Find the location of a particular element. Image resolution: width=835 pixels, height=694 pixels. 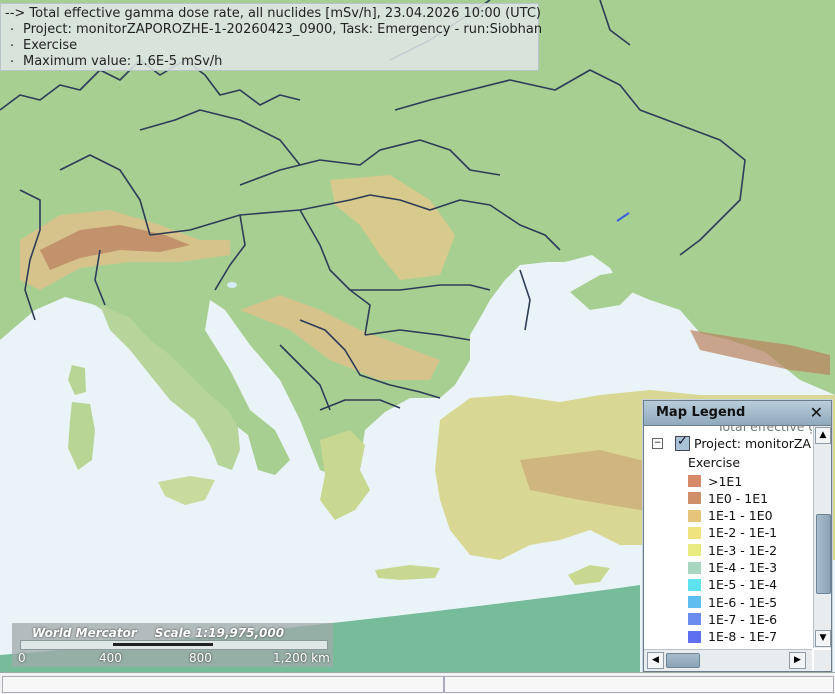

legend-layer-clipped: Total effective gam is located at coordinates (764, 430).